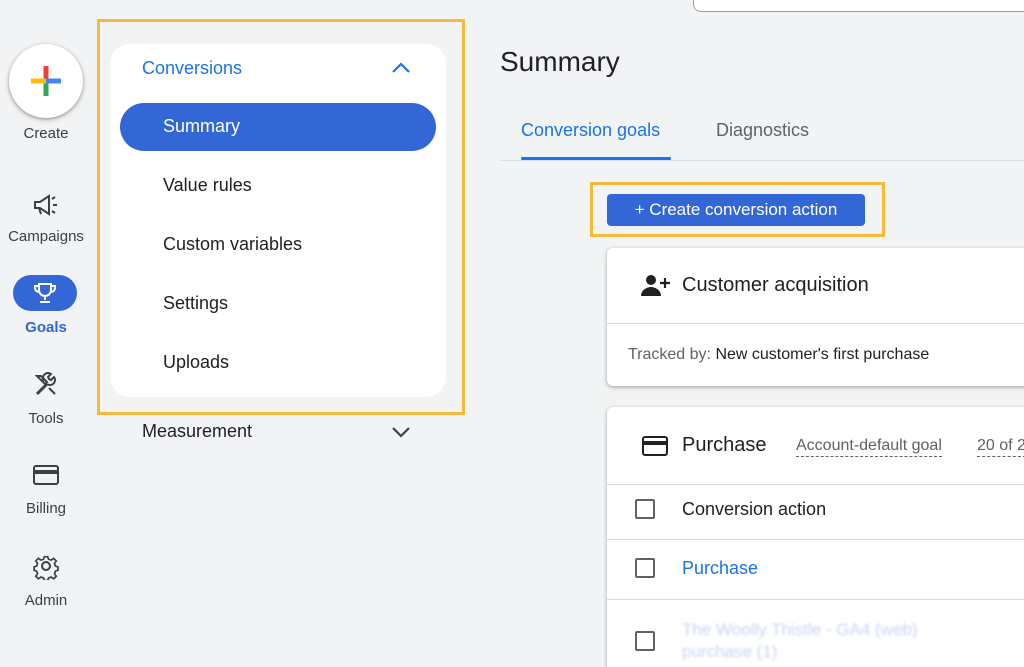  I want to click on rail-label-billing: Billing, so click(46, 508).